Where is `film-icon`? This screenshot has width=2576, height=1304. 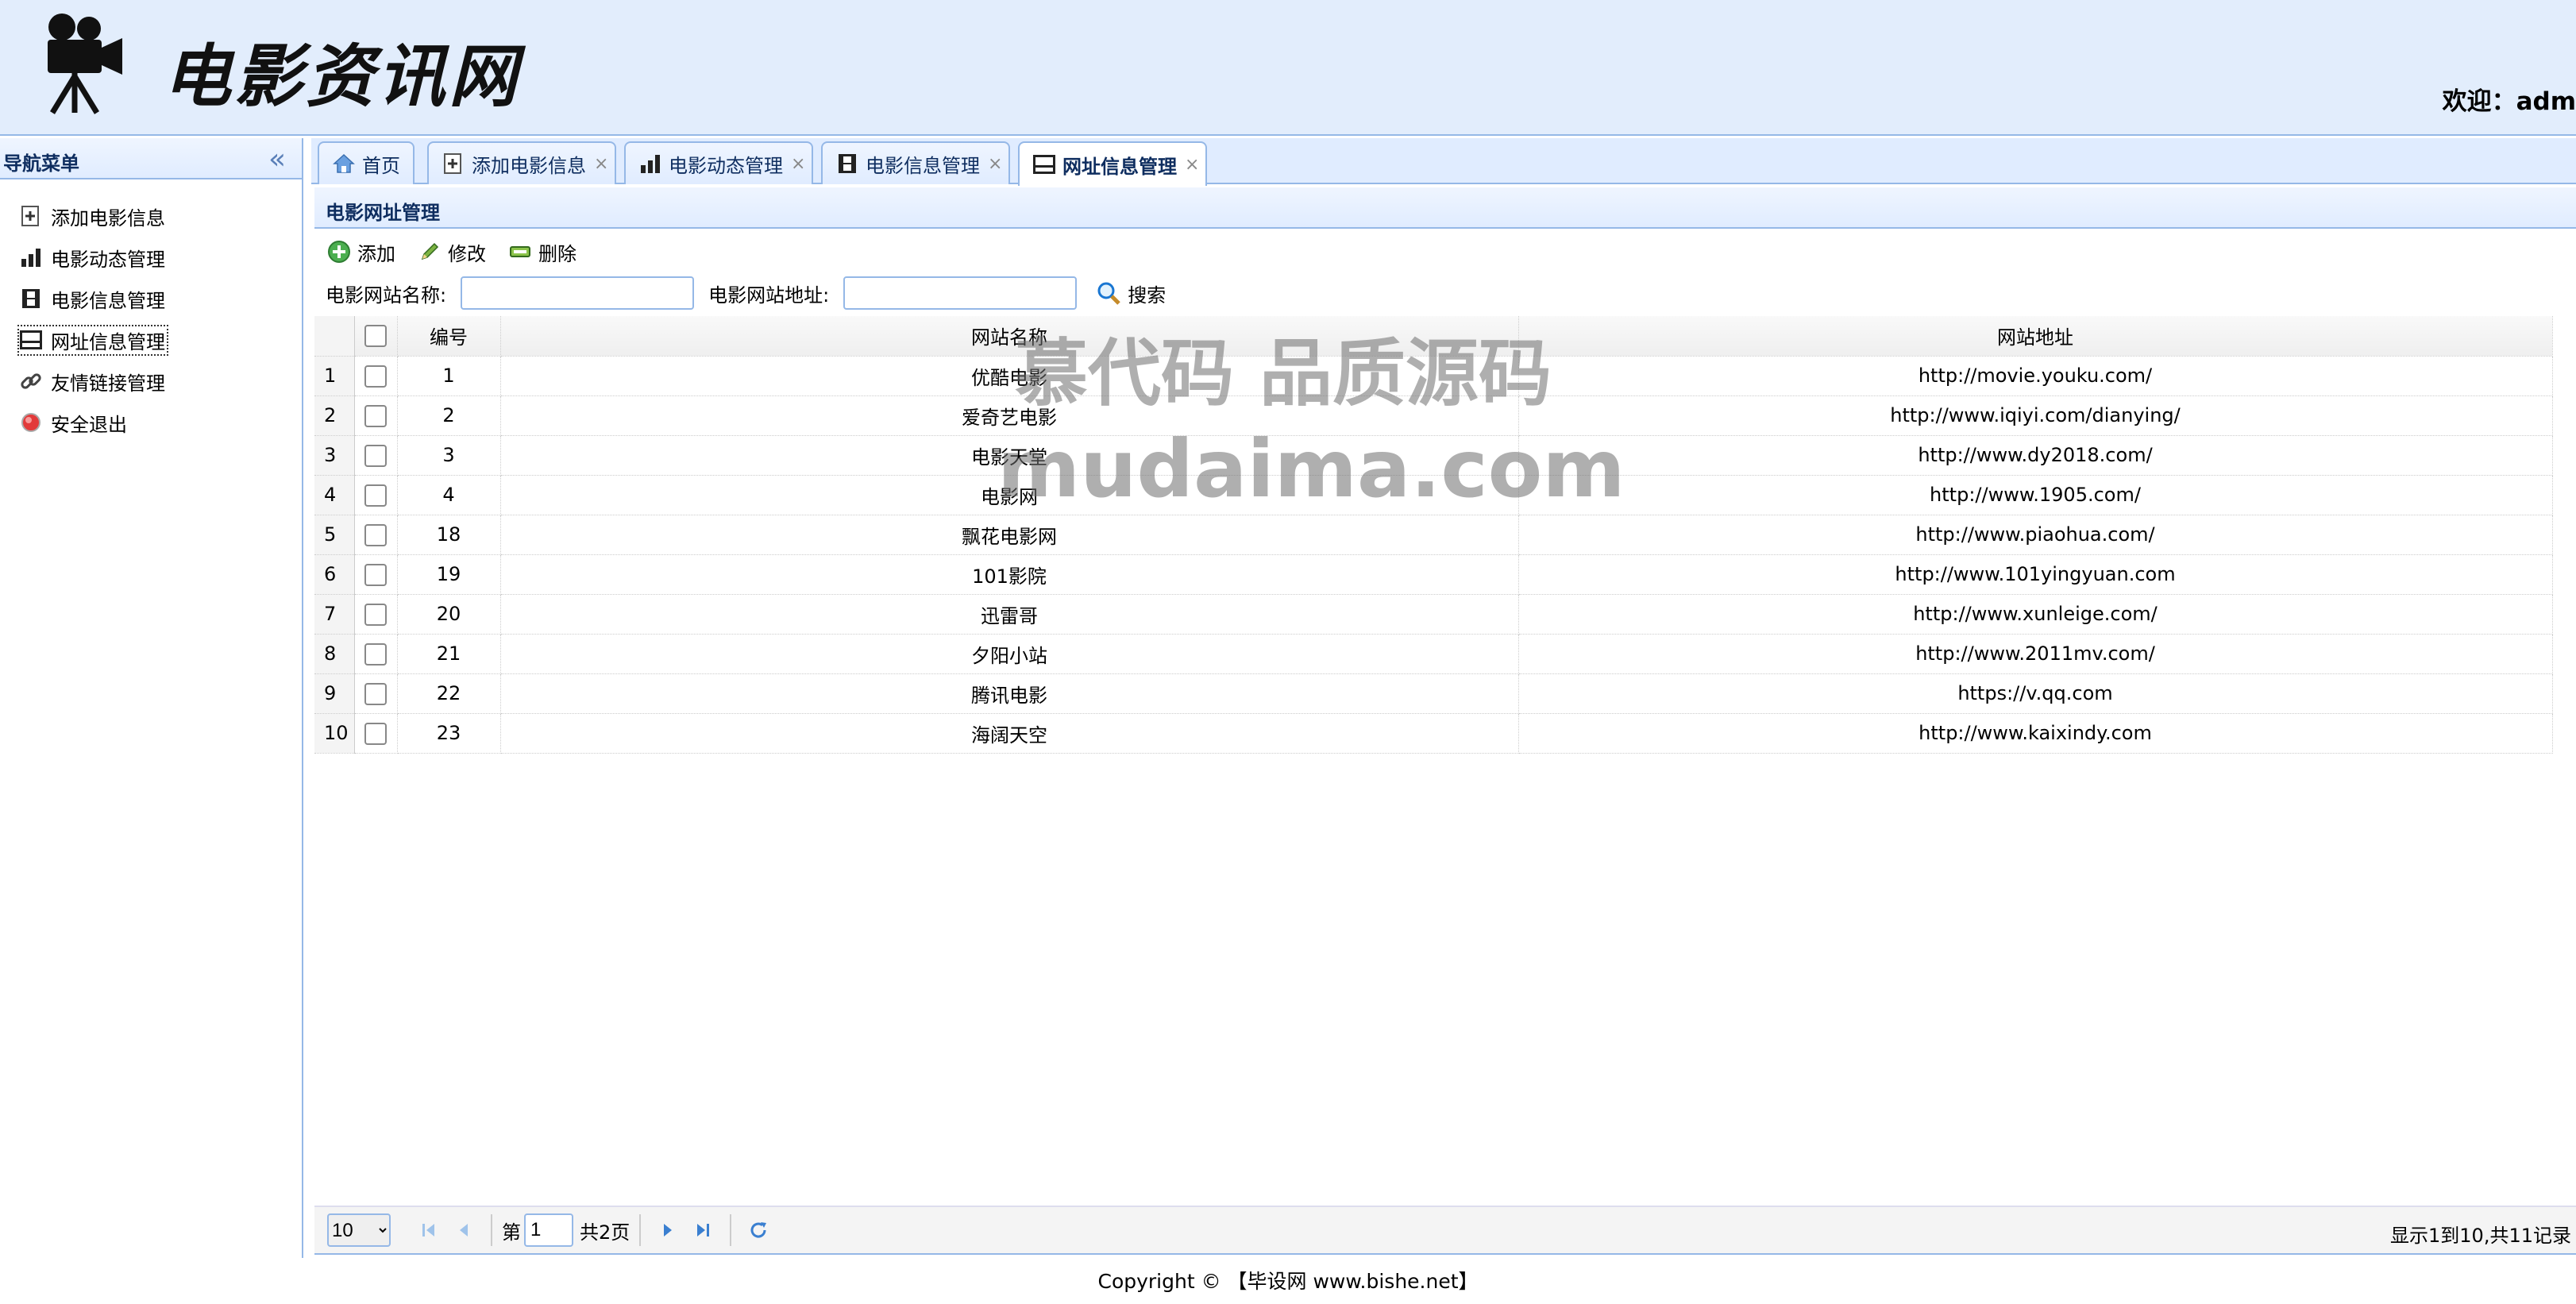
film-icon is located at coordinates (847, 164).